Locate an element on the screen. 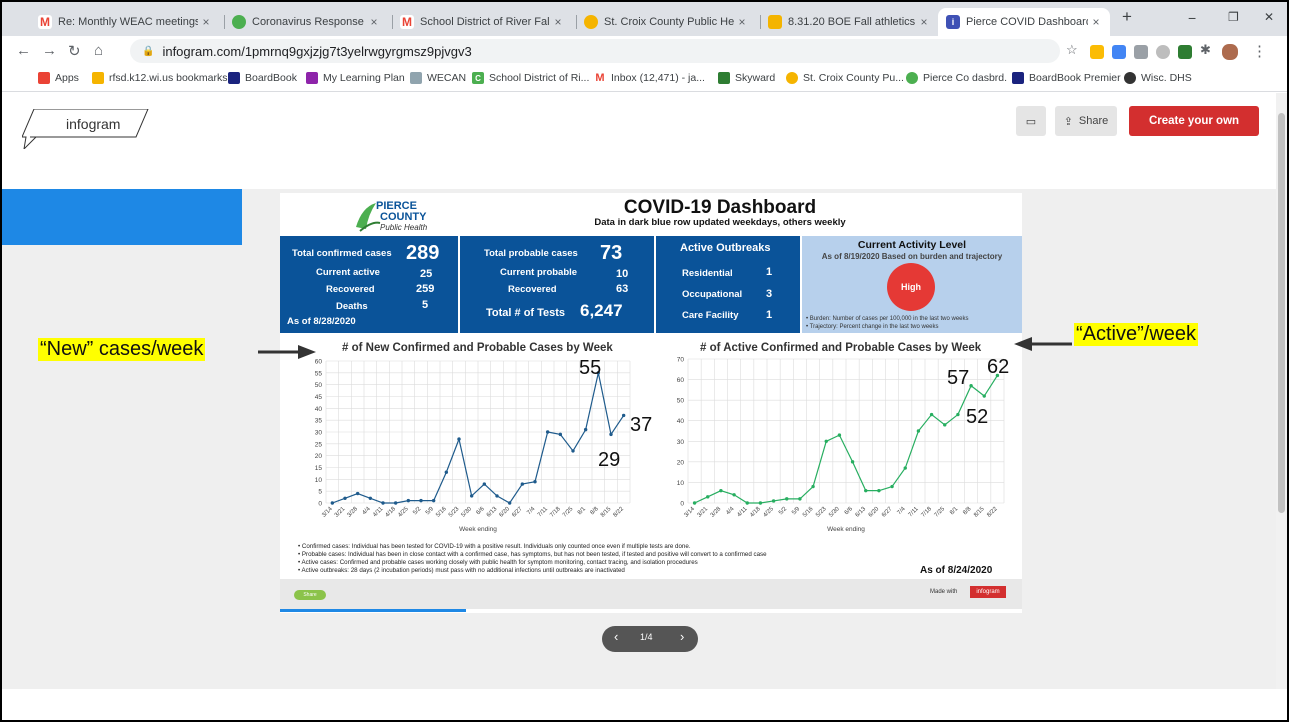  confirmed-asof: As of 8/28/2020 is located at coordinates (321, 321).